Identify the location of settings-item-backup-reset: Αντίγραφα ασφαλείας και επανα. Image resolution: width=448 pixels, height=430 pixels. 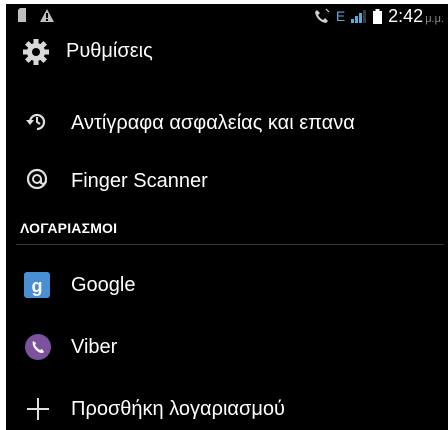
(227, 124).